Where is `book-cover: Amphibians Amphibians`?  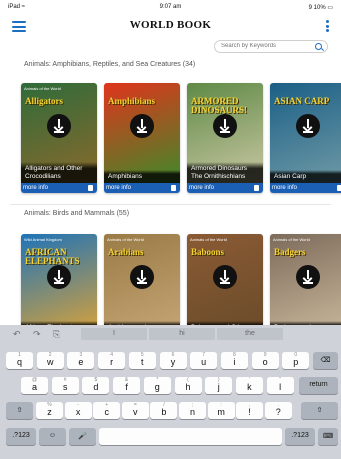 book-cover: Amphibians Amphibians is located at coordinates (142, 133).